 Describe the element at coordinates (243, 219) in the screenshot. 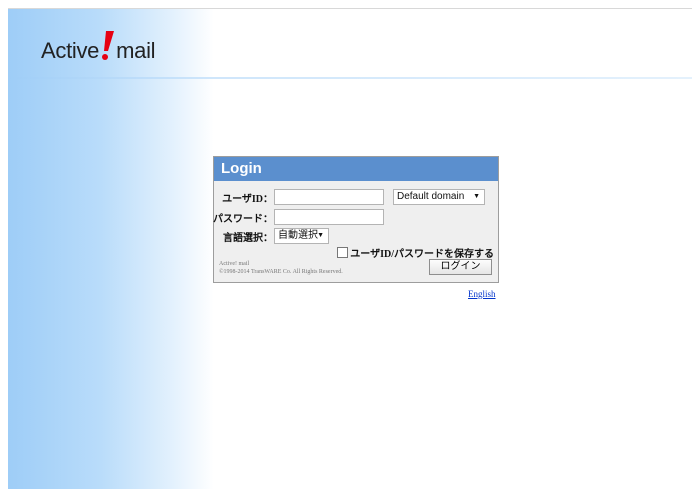

I see `password-label: パスワード：` at that location.